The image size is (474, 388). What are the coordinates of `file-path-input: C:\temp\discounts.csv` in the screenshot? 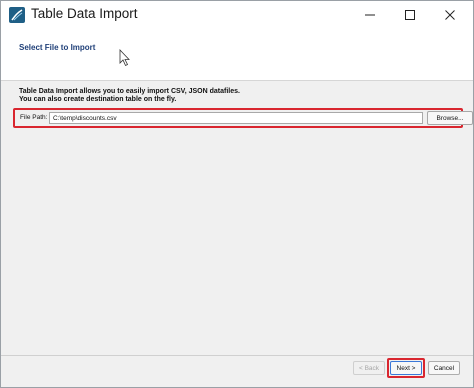 It's located at (236, 118).